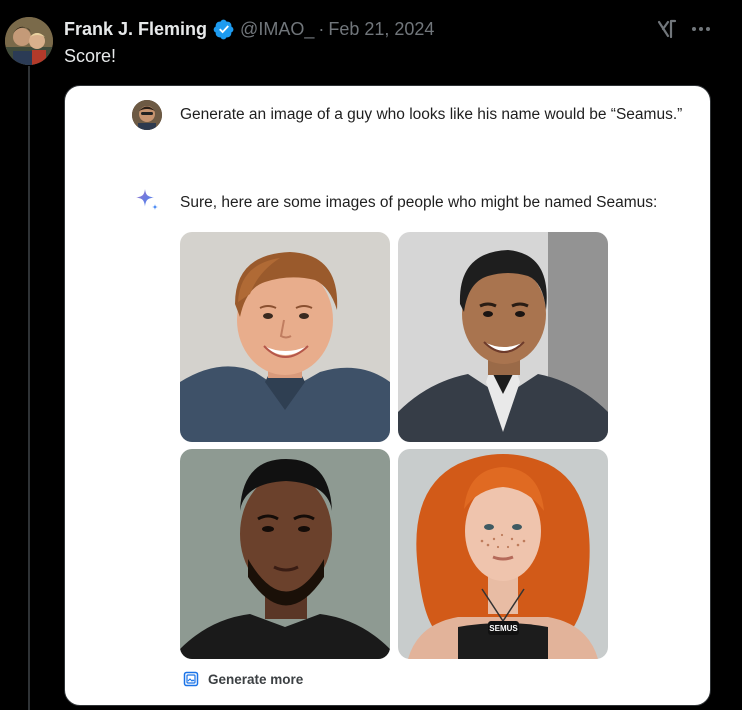 This screenshot has width=742, height=710. I want to click on grok-icon, so click(667, 29).